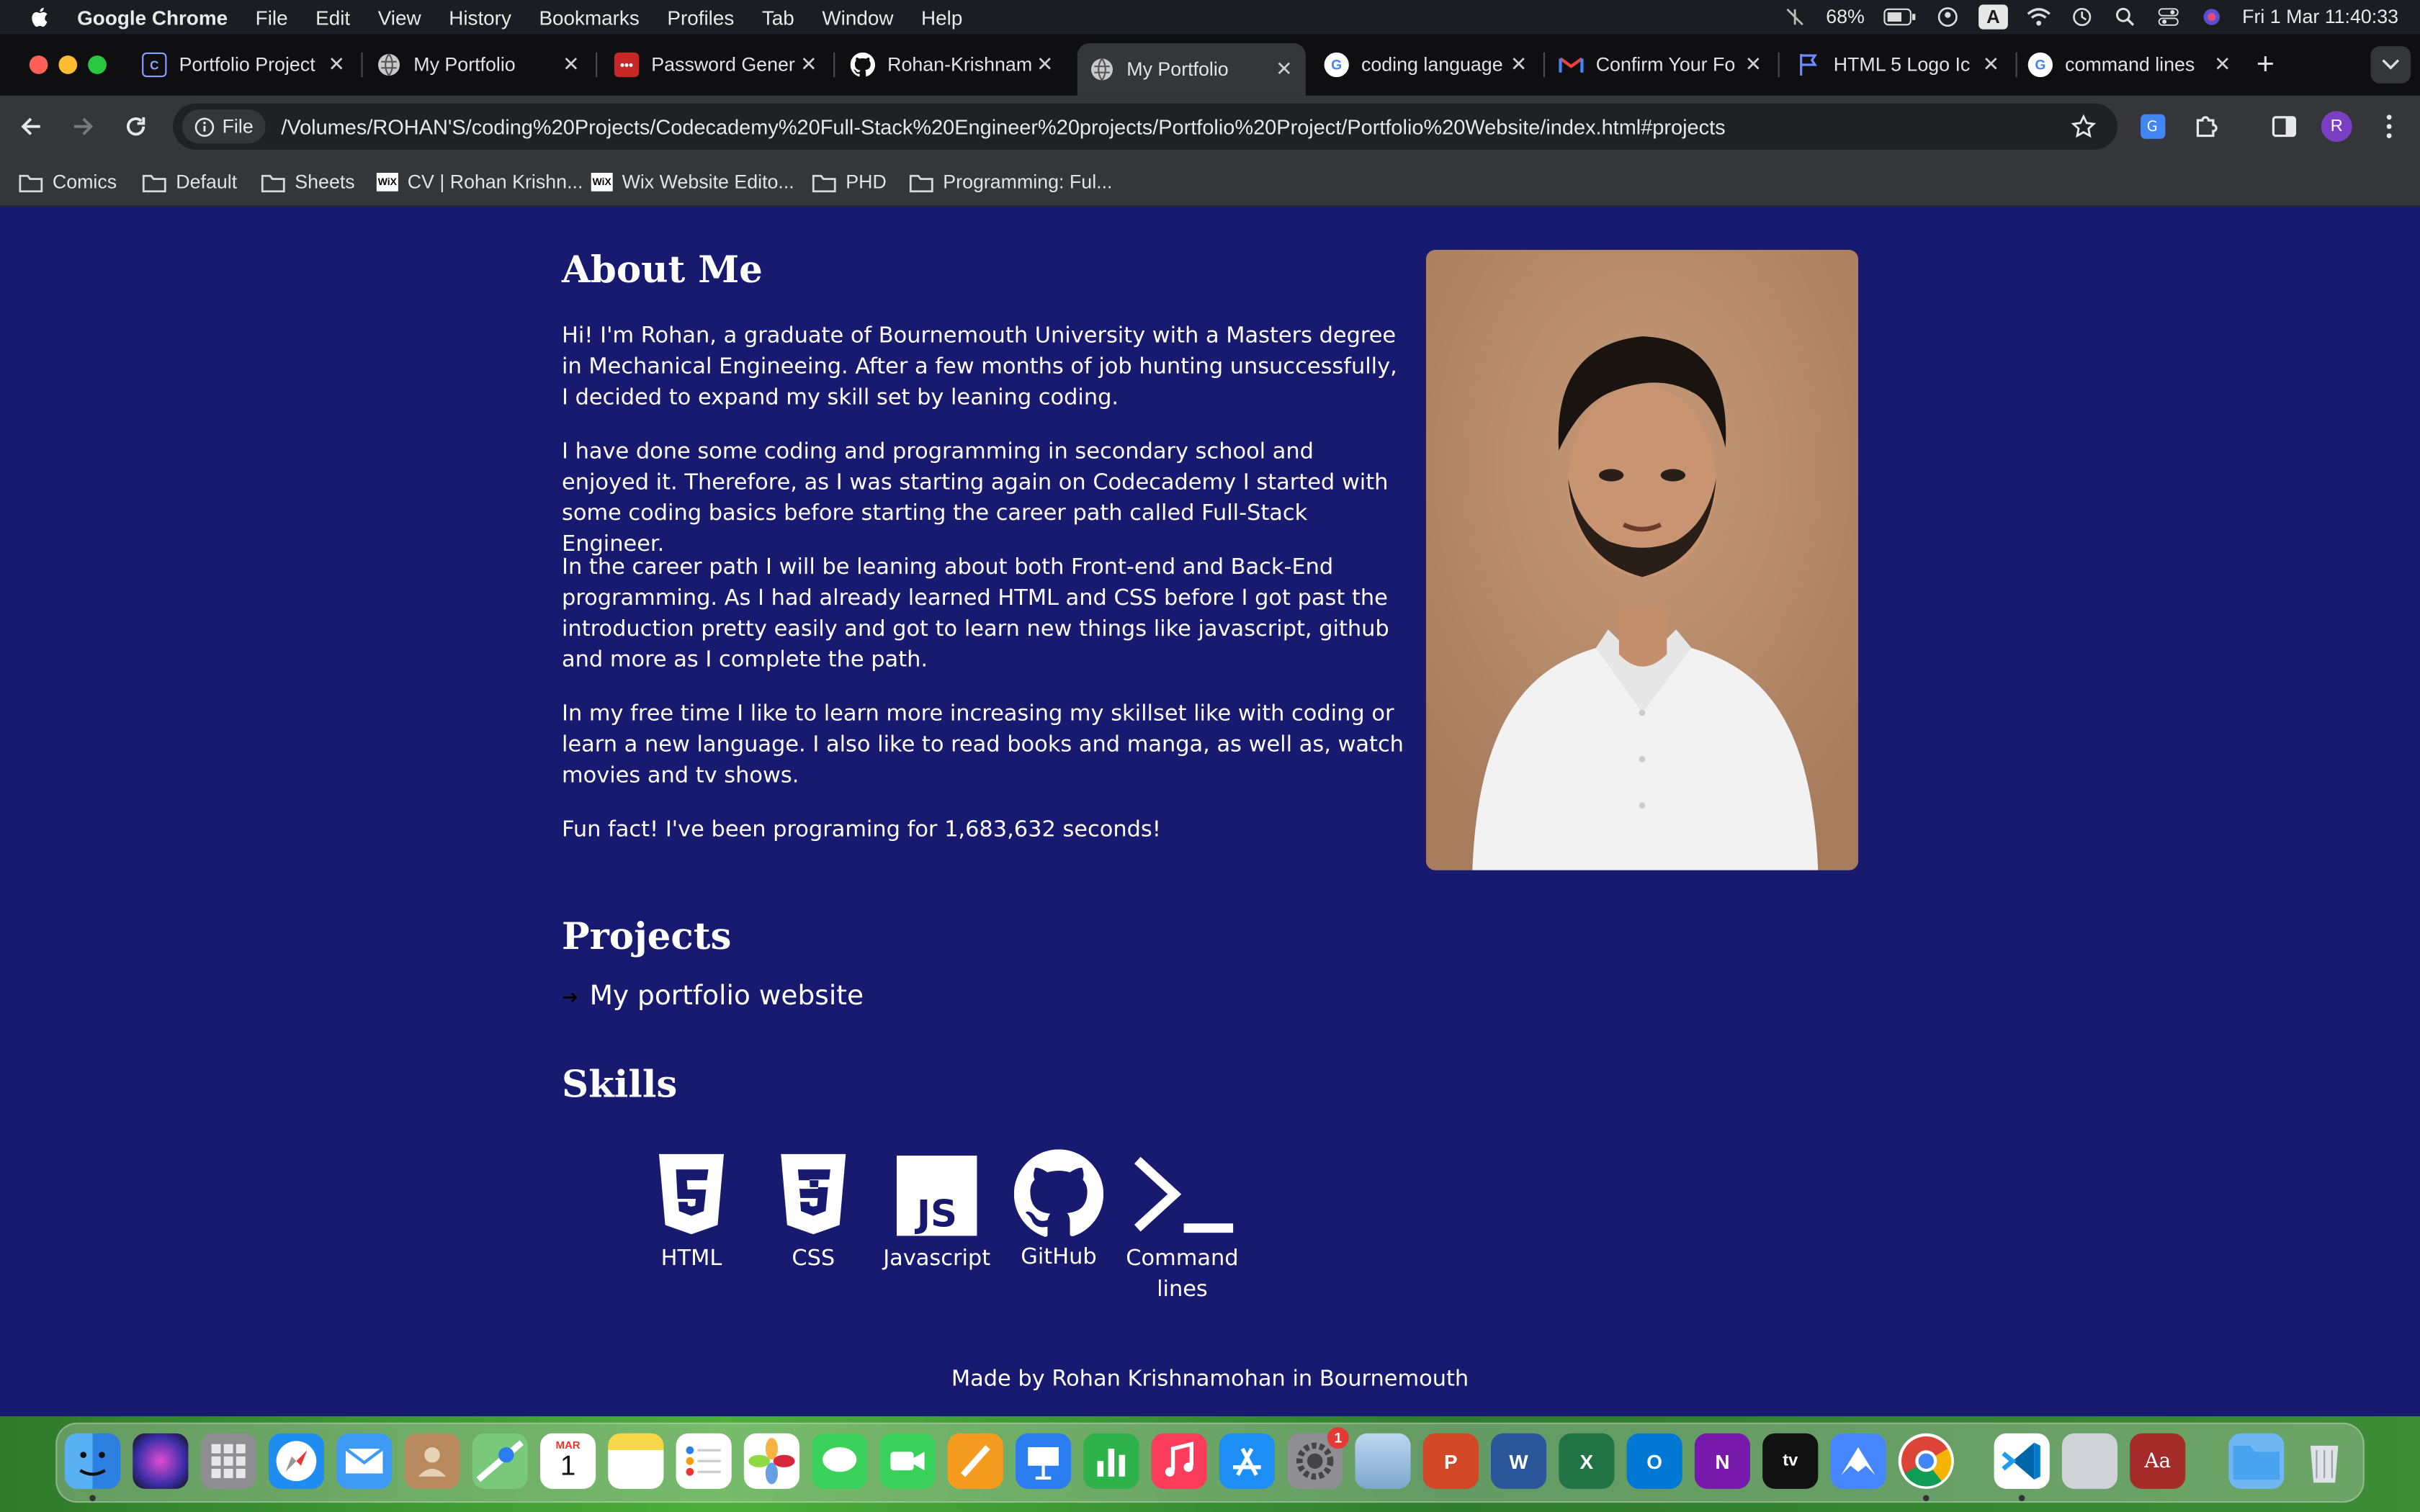 This screenshot has width=2420, height=1512. Describe the element at coordinates (152, 17) in the screenshot. I see `menu-app-name: Google Chrome` at that location.